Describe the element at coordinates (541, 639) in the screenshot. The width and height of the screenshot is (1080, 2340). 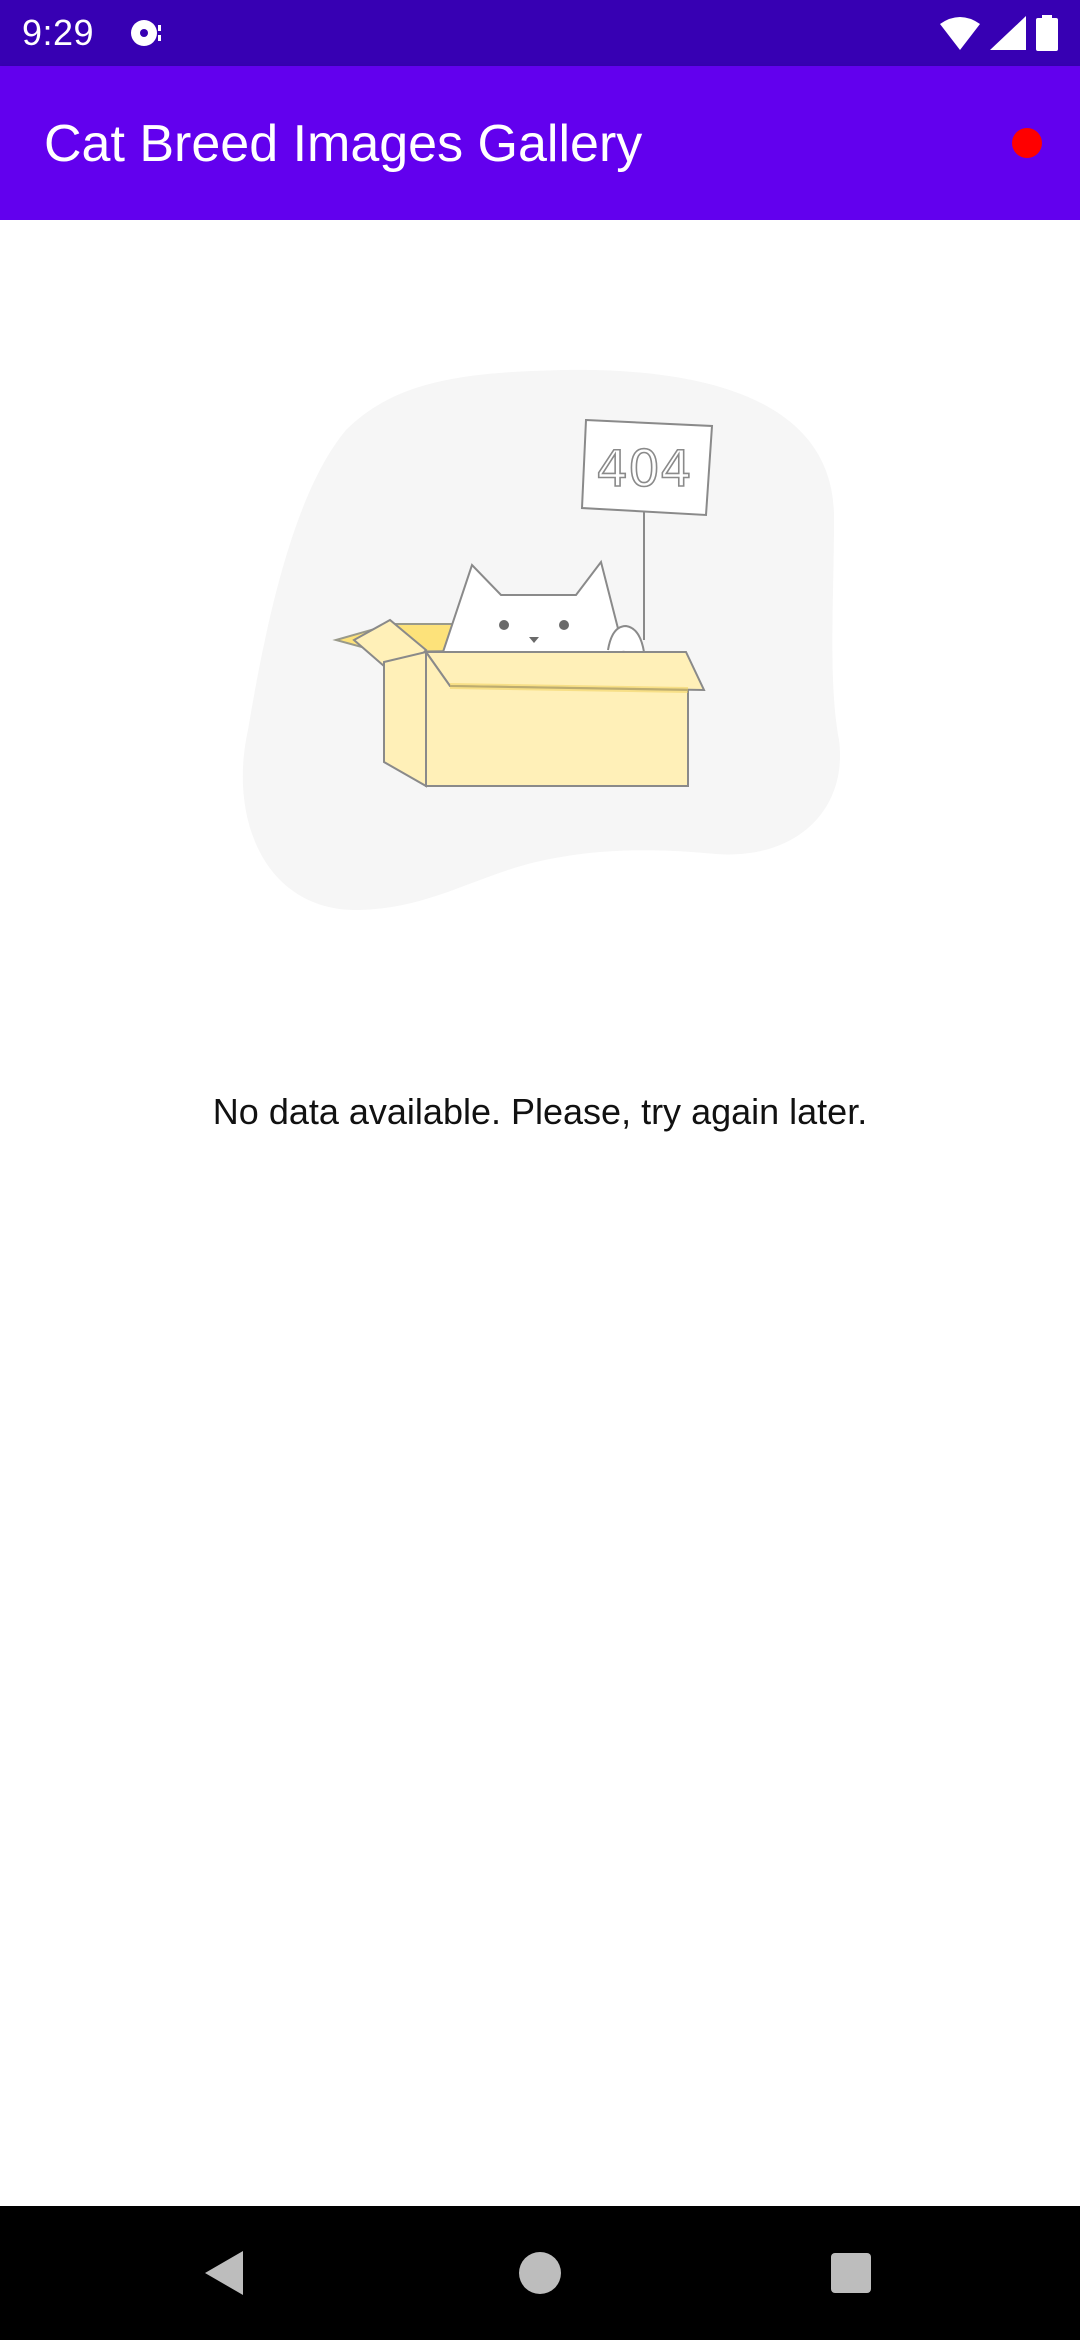
I see `cat-in-box-404-illustration: 404` at that location.